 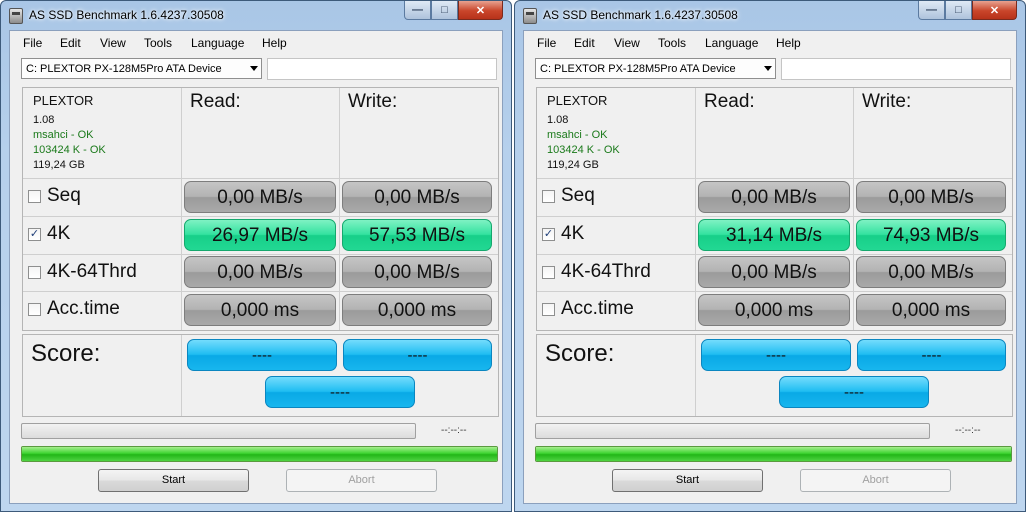 What do you see at coordinates (260, 310) in the screenshot?
I see `read-result-acctime: 0,000 ms` at bounding box center [260, 310].